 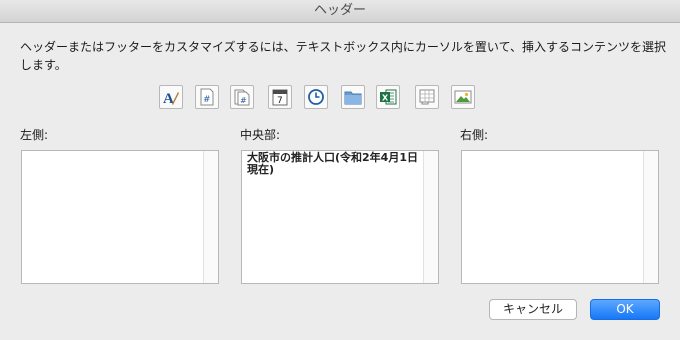 What do you see at coordinates (474, 135) in the screenshot?
I see `right-section-label: 右側:` at bounding box center [474, 135].